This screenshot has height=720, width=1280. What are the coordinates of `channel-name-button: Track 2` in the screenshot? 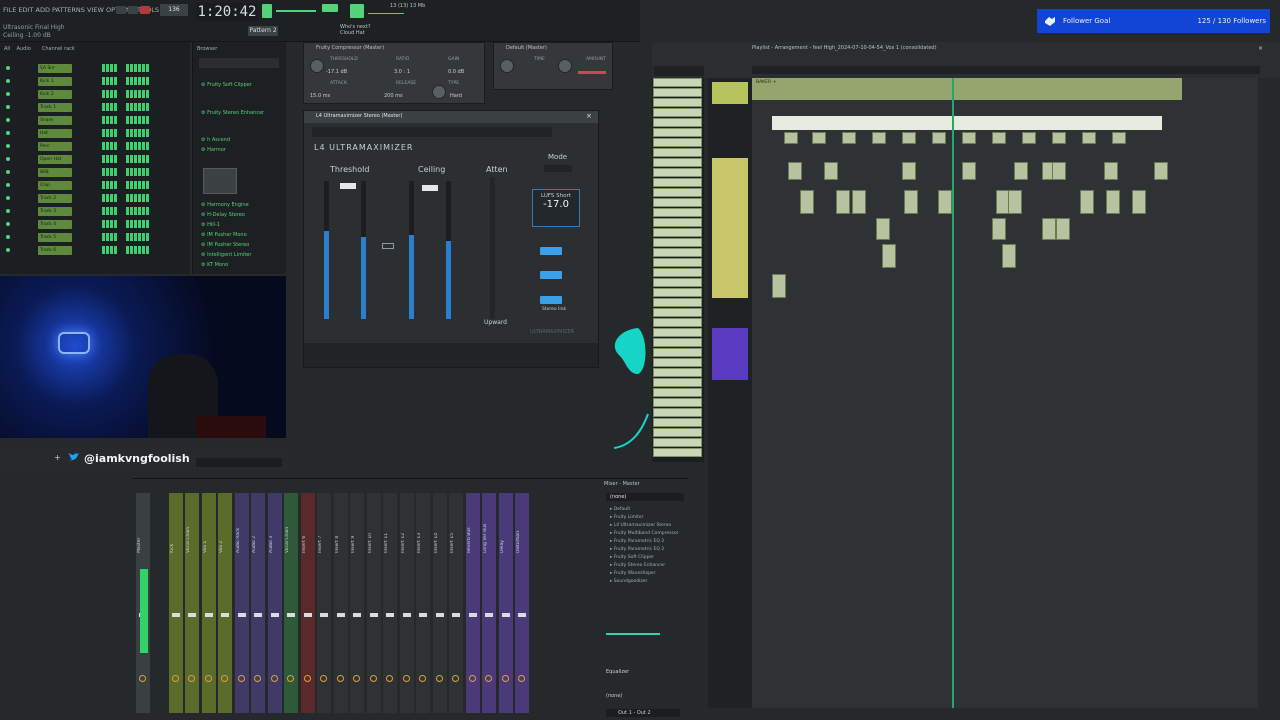 It's located at (55, 198).